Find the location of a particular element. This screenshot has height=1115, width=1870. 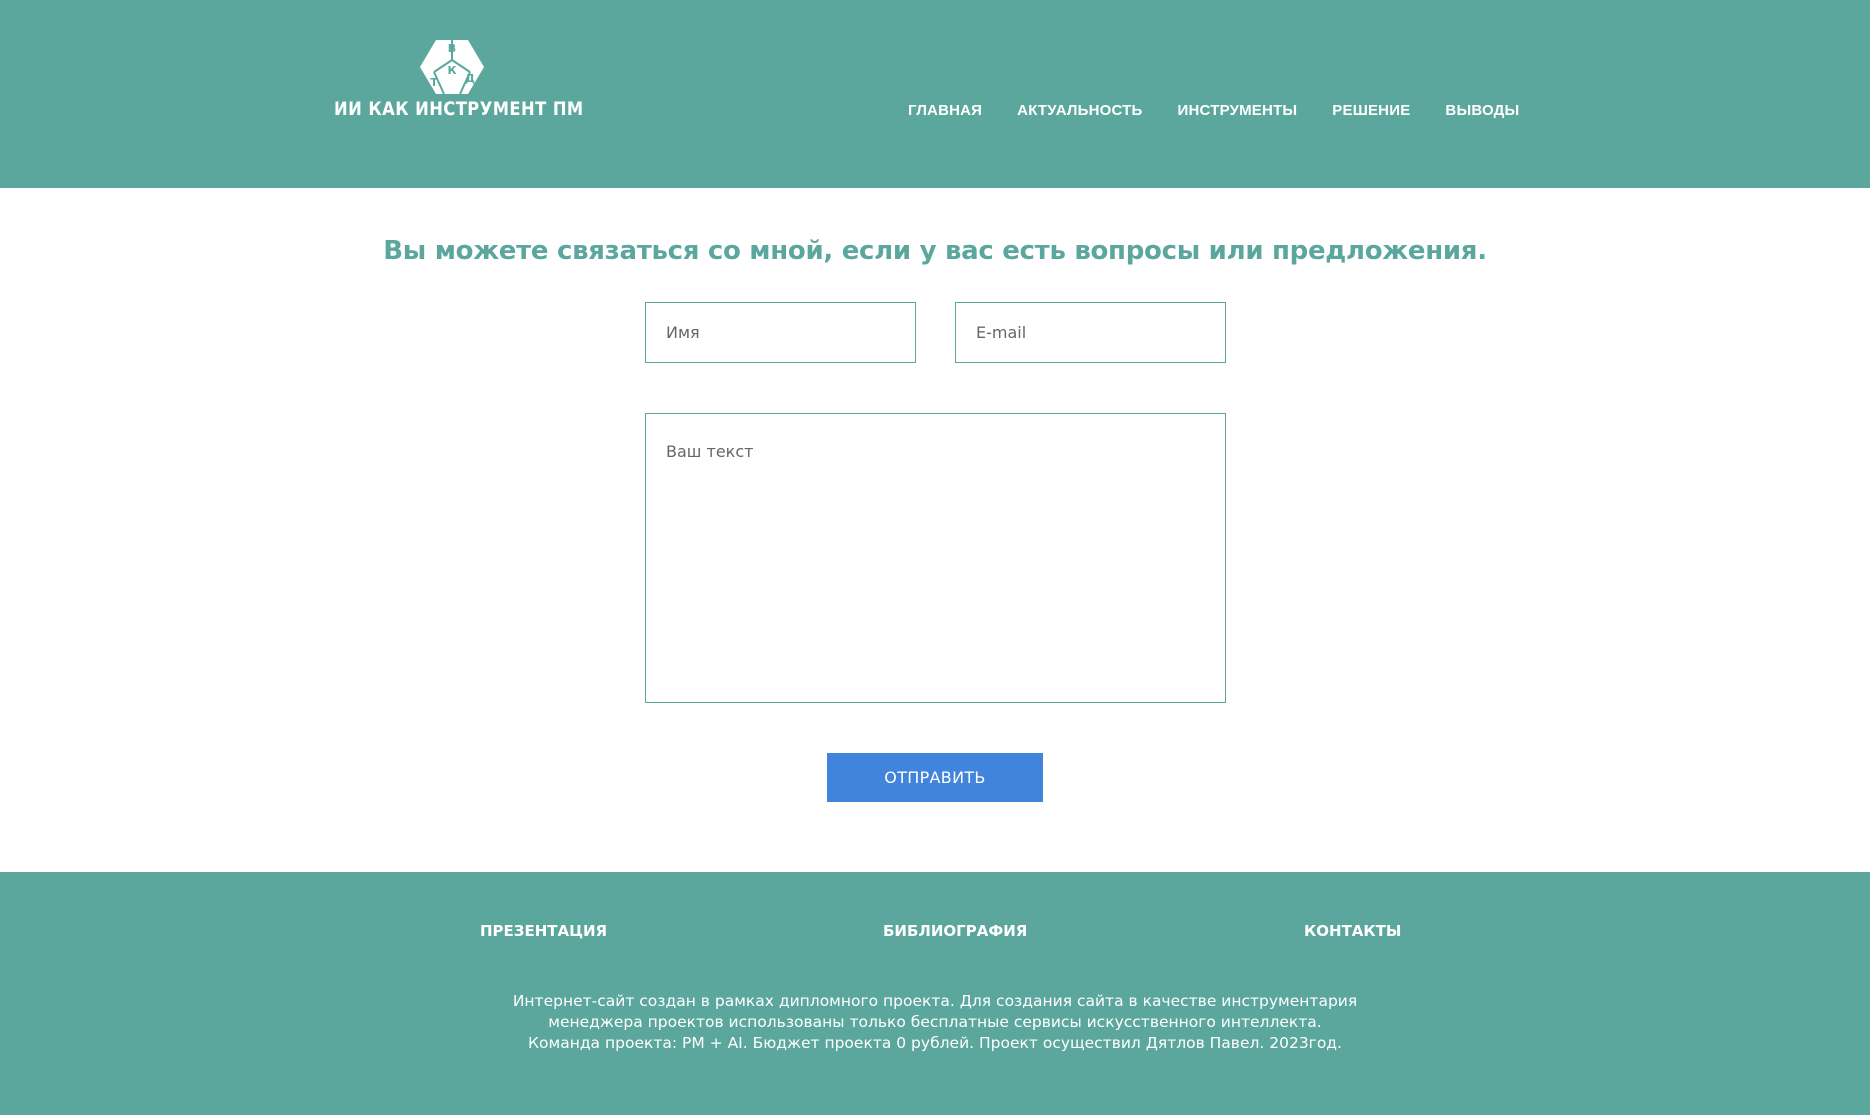

message-textarea is located at coordinates (935, 558).